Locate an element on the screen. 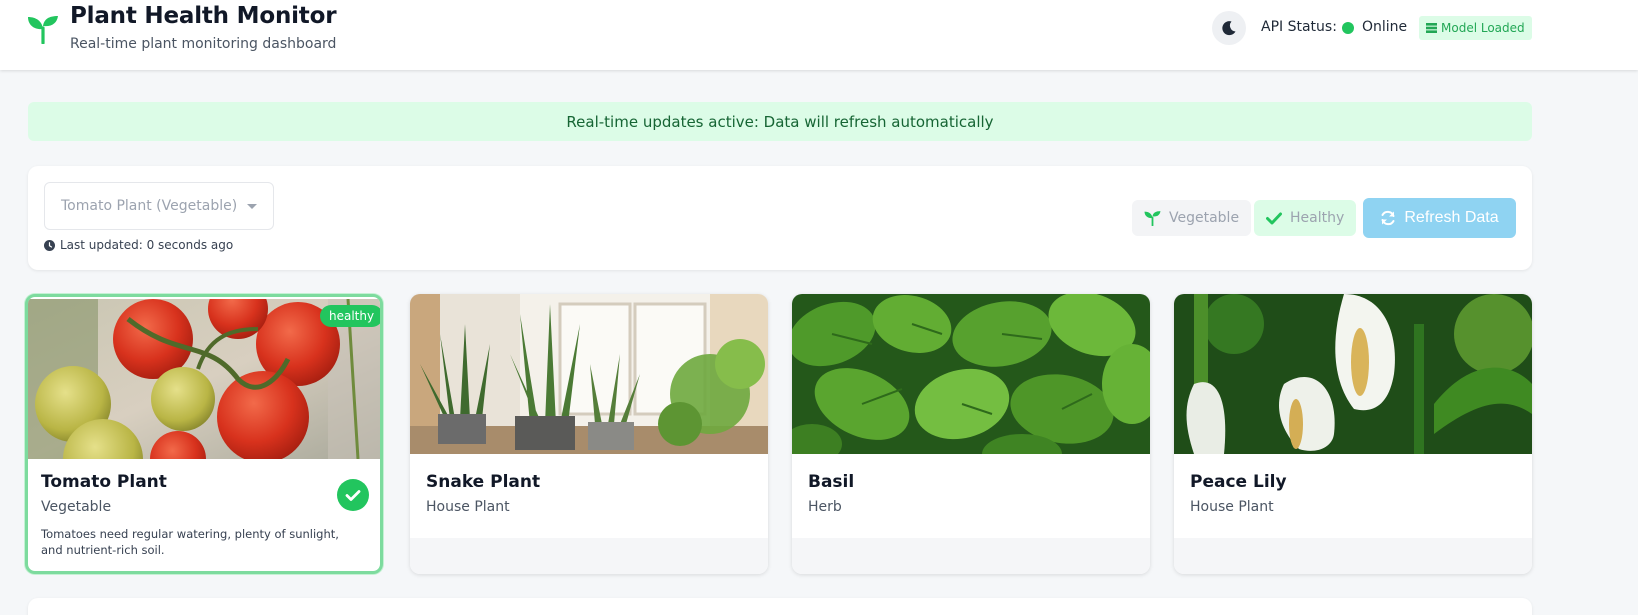 This screenshot has height=615, width=1638. refresh-data-button: Refresh Data is located at coordinates (1439, 218).